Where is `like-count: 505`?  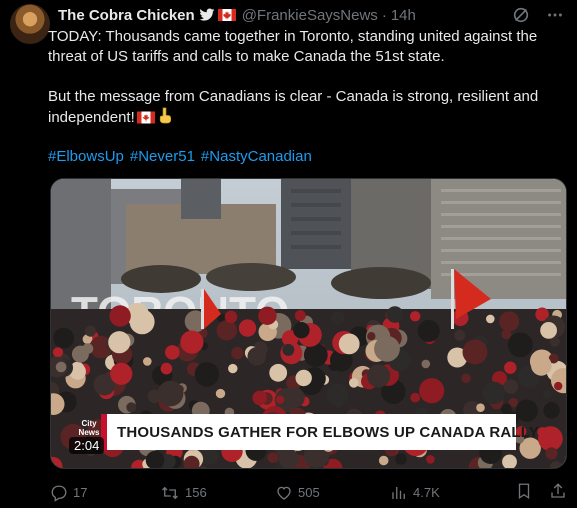
like-count: 505 is located at coordinates (309, 492).